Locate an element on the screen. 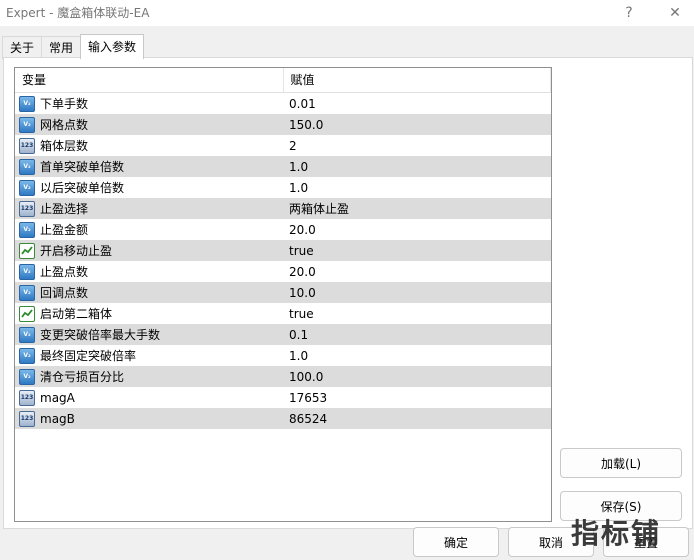 This screenshot has height=560, width=694. watermark-logo: 指标铺 is located at coordinates (616, 533).